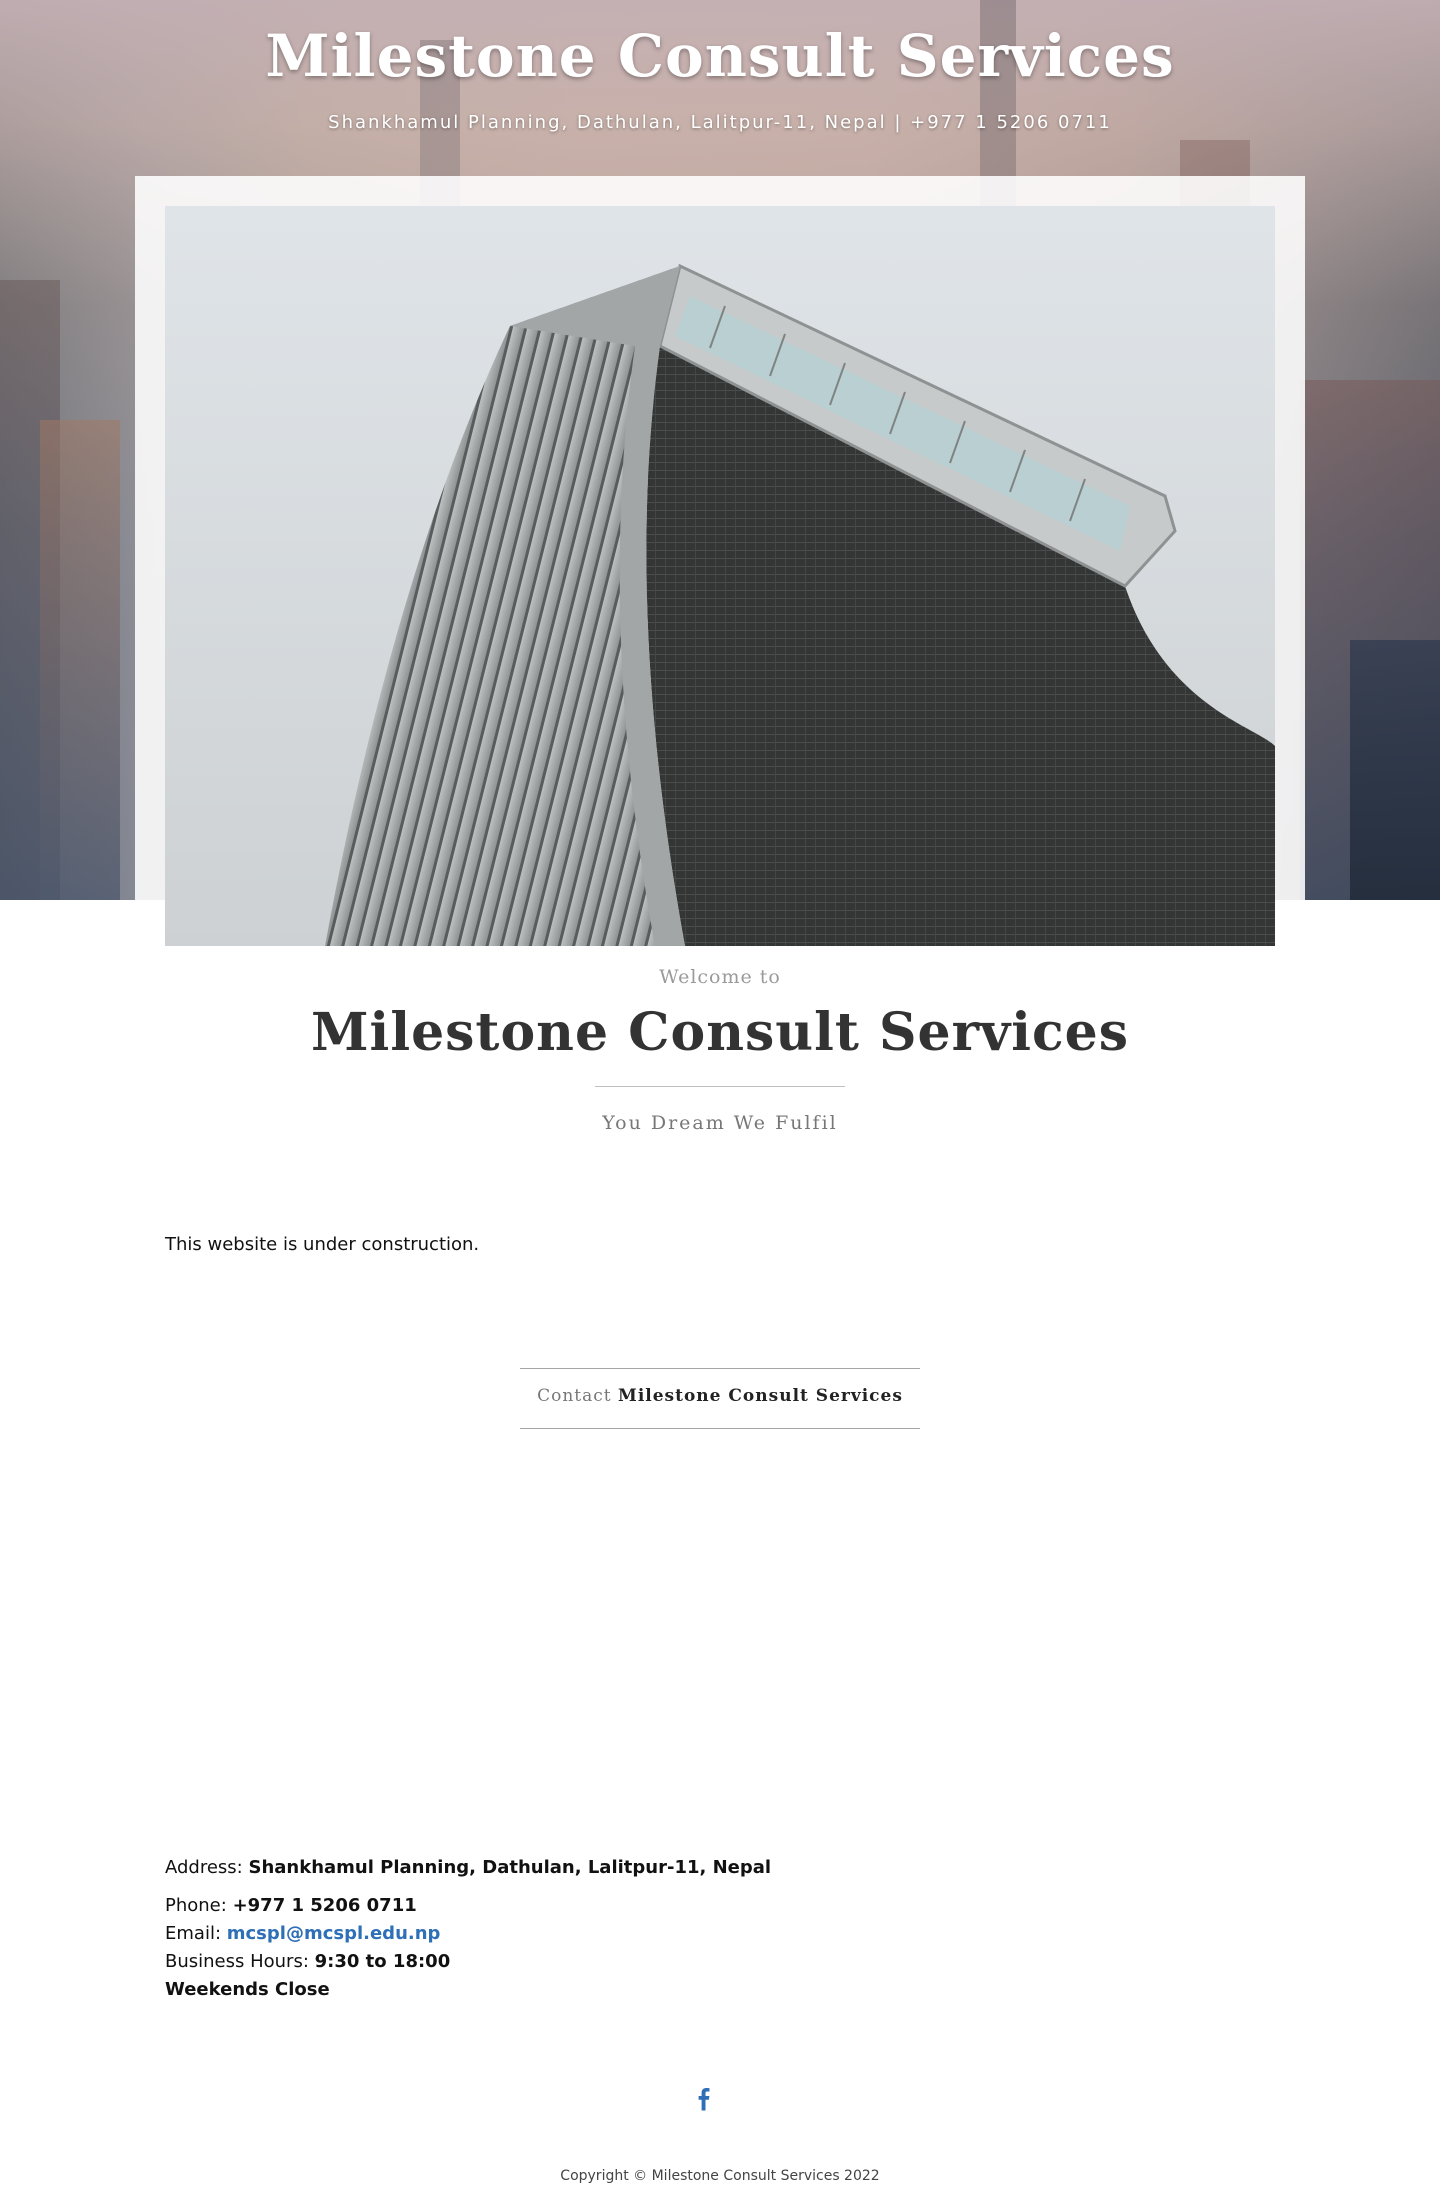 The height and width of the screenshot is (2209, 1440). Describe the element at coordinates (720, 1368) in the screenshot. I see `contact-divider-top` at that location.